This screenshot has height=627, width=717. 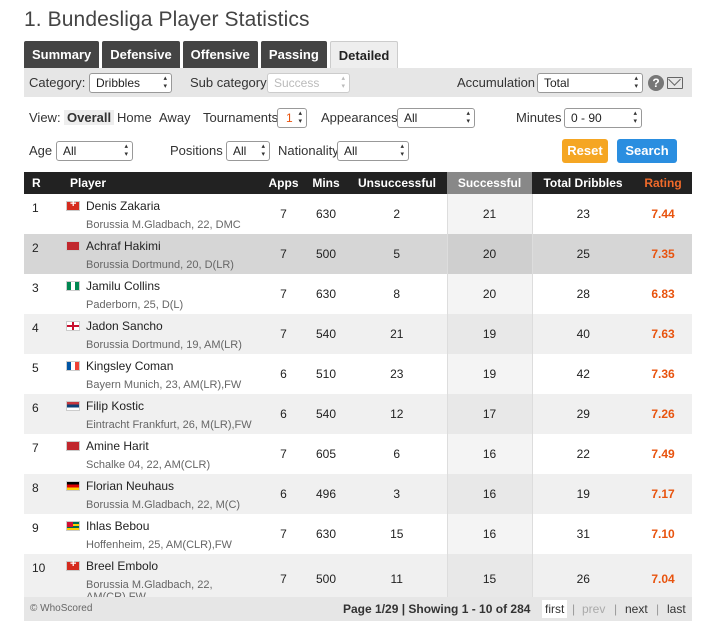 I want to click on view-away: Away, so click(x=175, y=117).